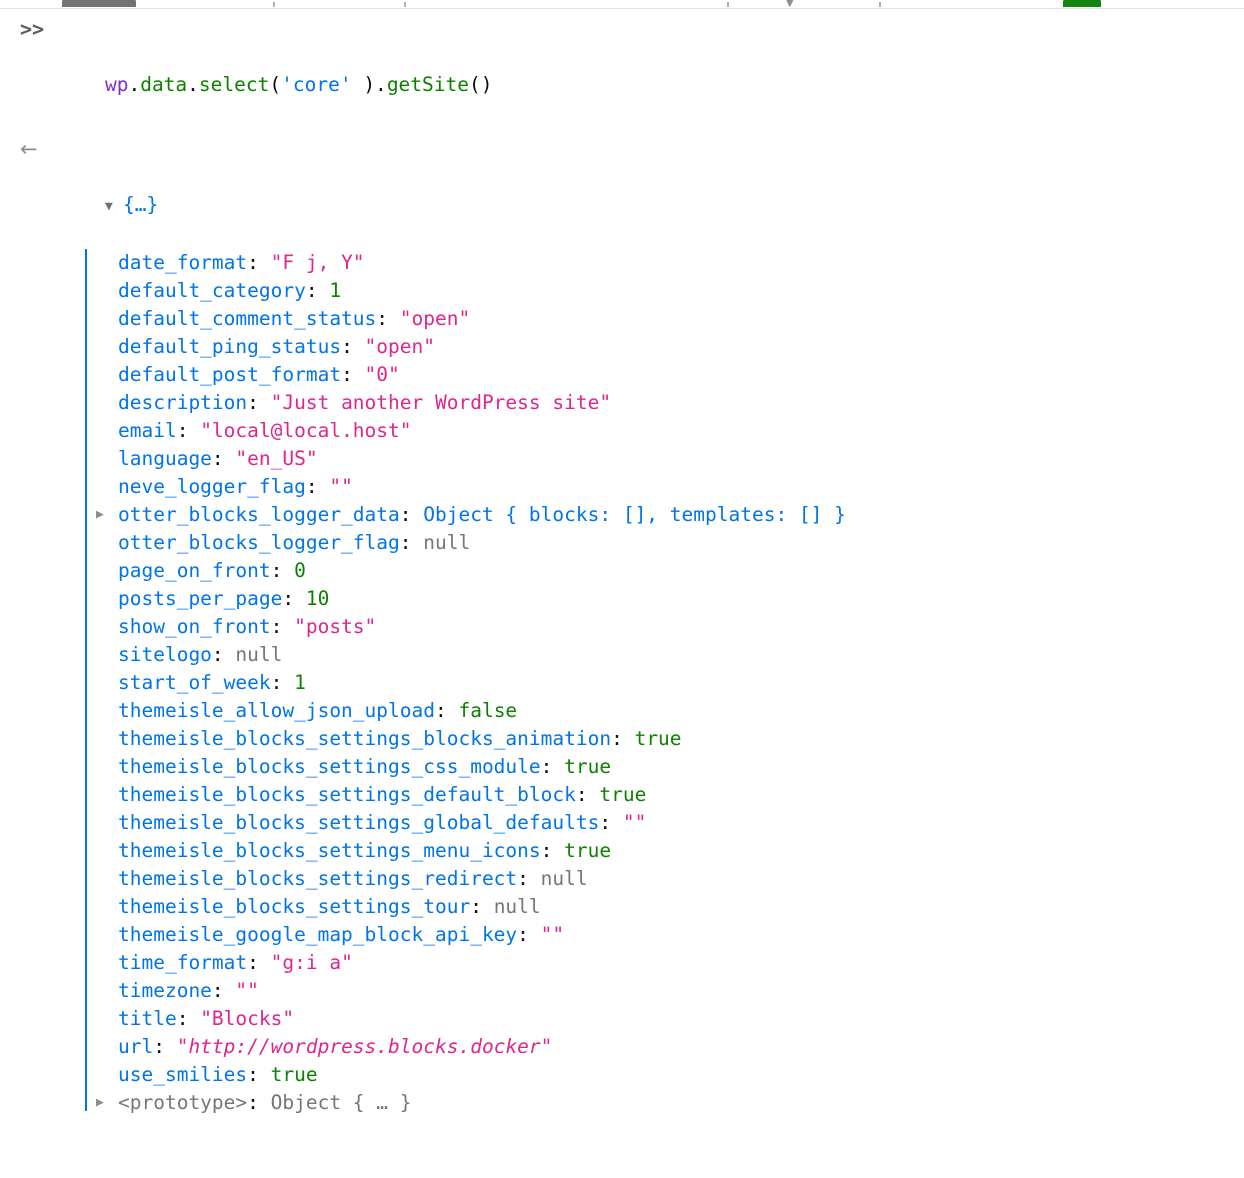 This screenshot has width=1244, height=1178. What do you see at coordinates (318, 262) in the screenshot?
I see `property-value: "F j, Y"` at bounding box center [318, 262].